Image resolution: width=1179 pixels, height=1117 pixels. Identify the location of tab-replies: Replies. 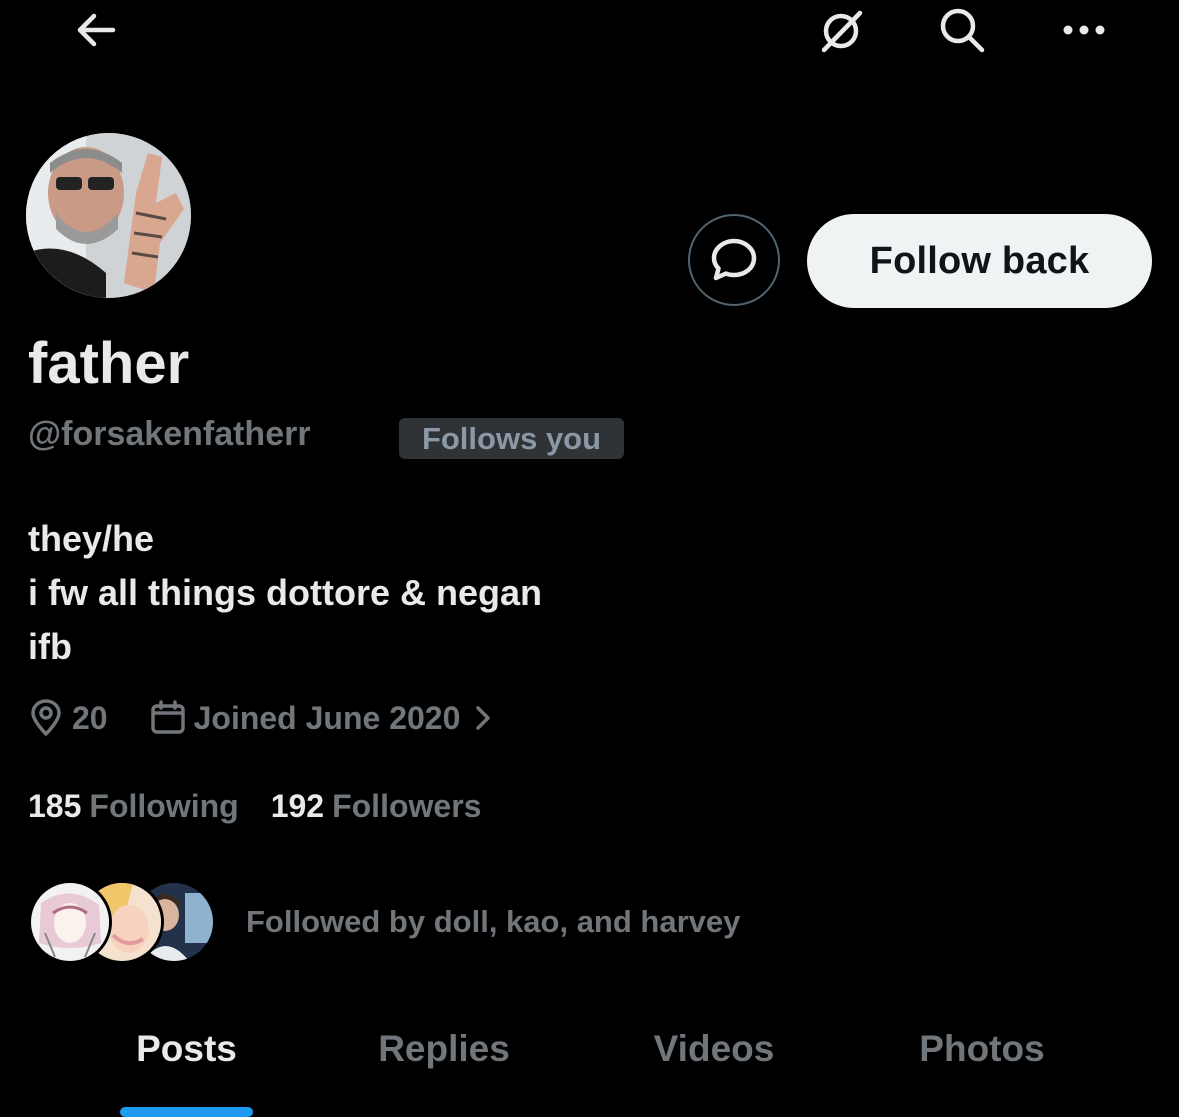
(444, 1049).